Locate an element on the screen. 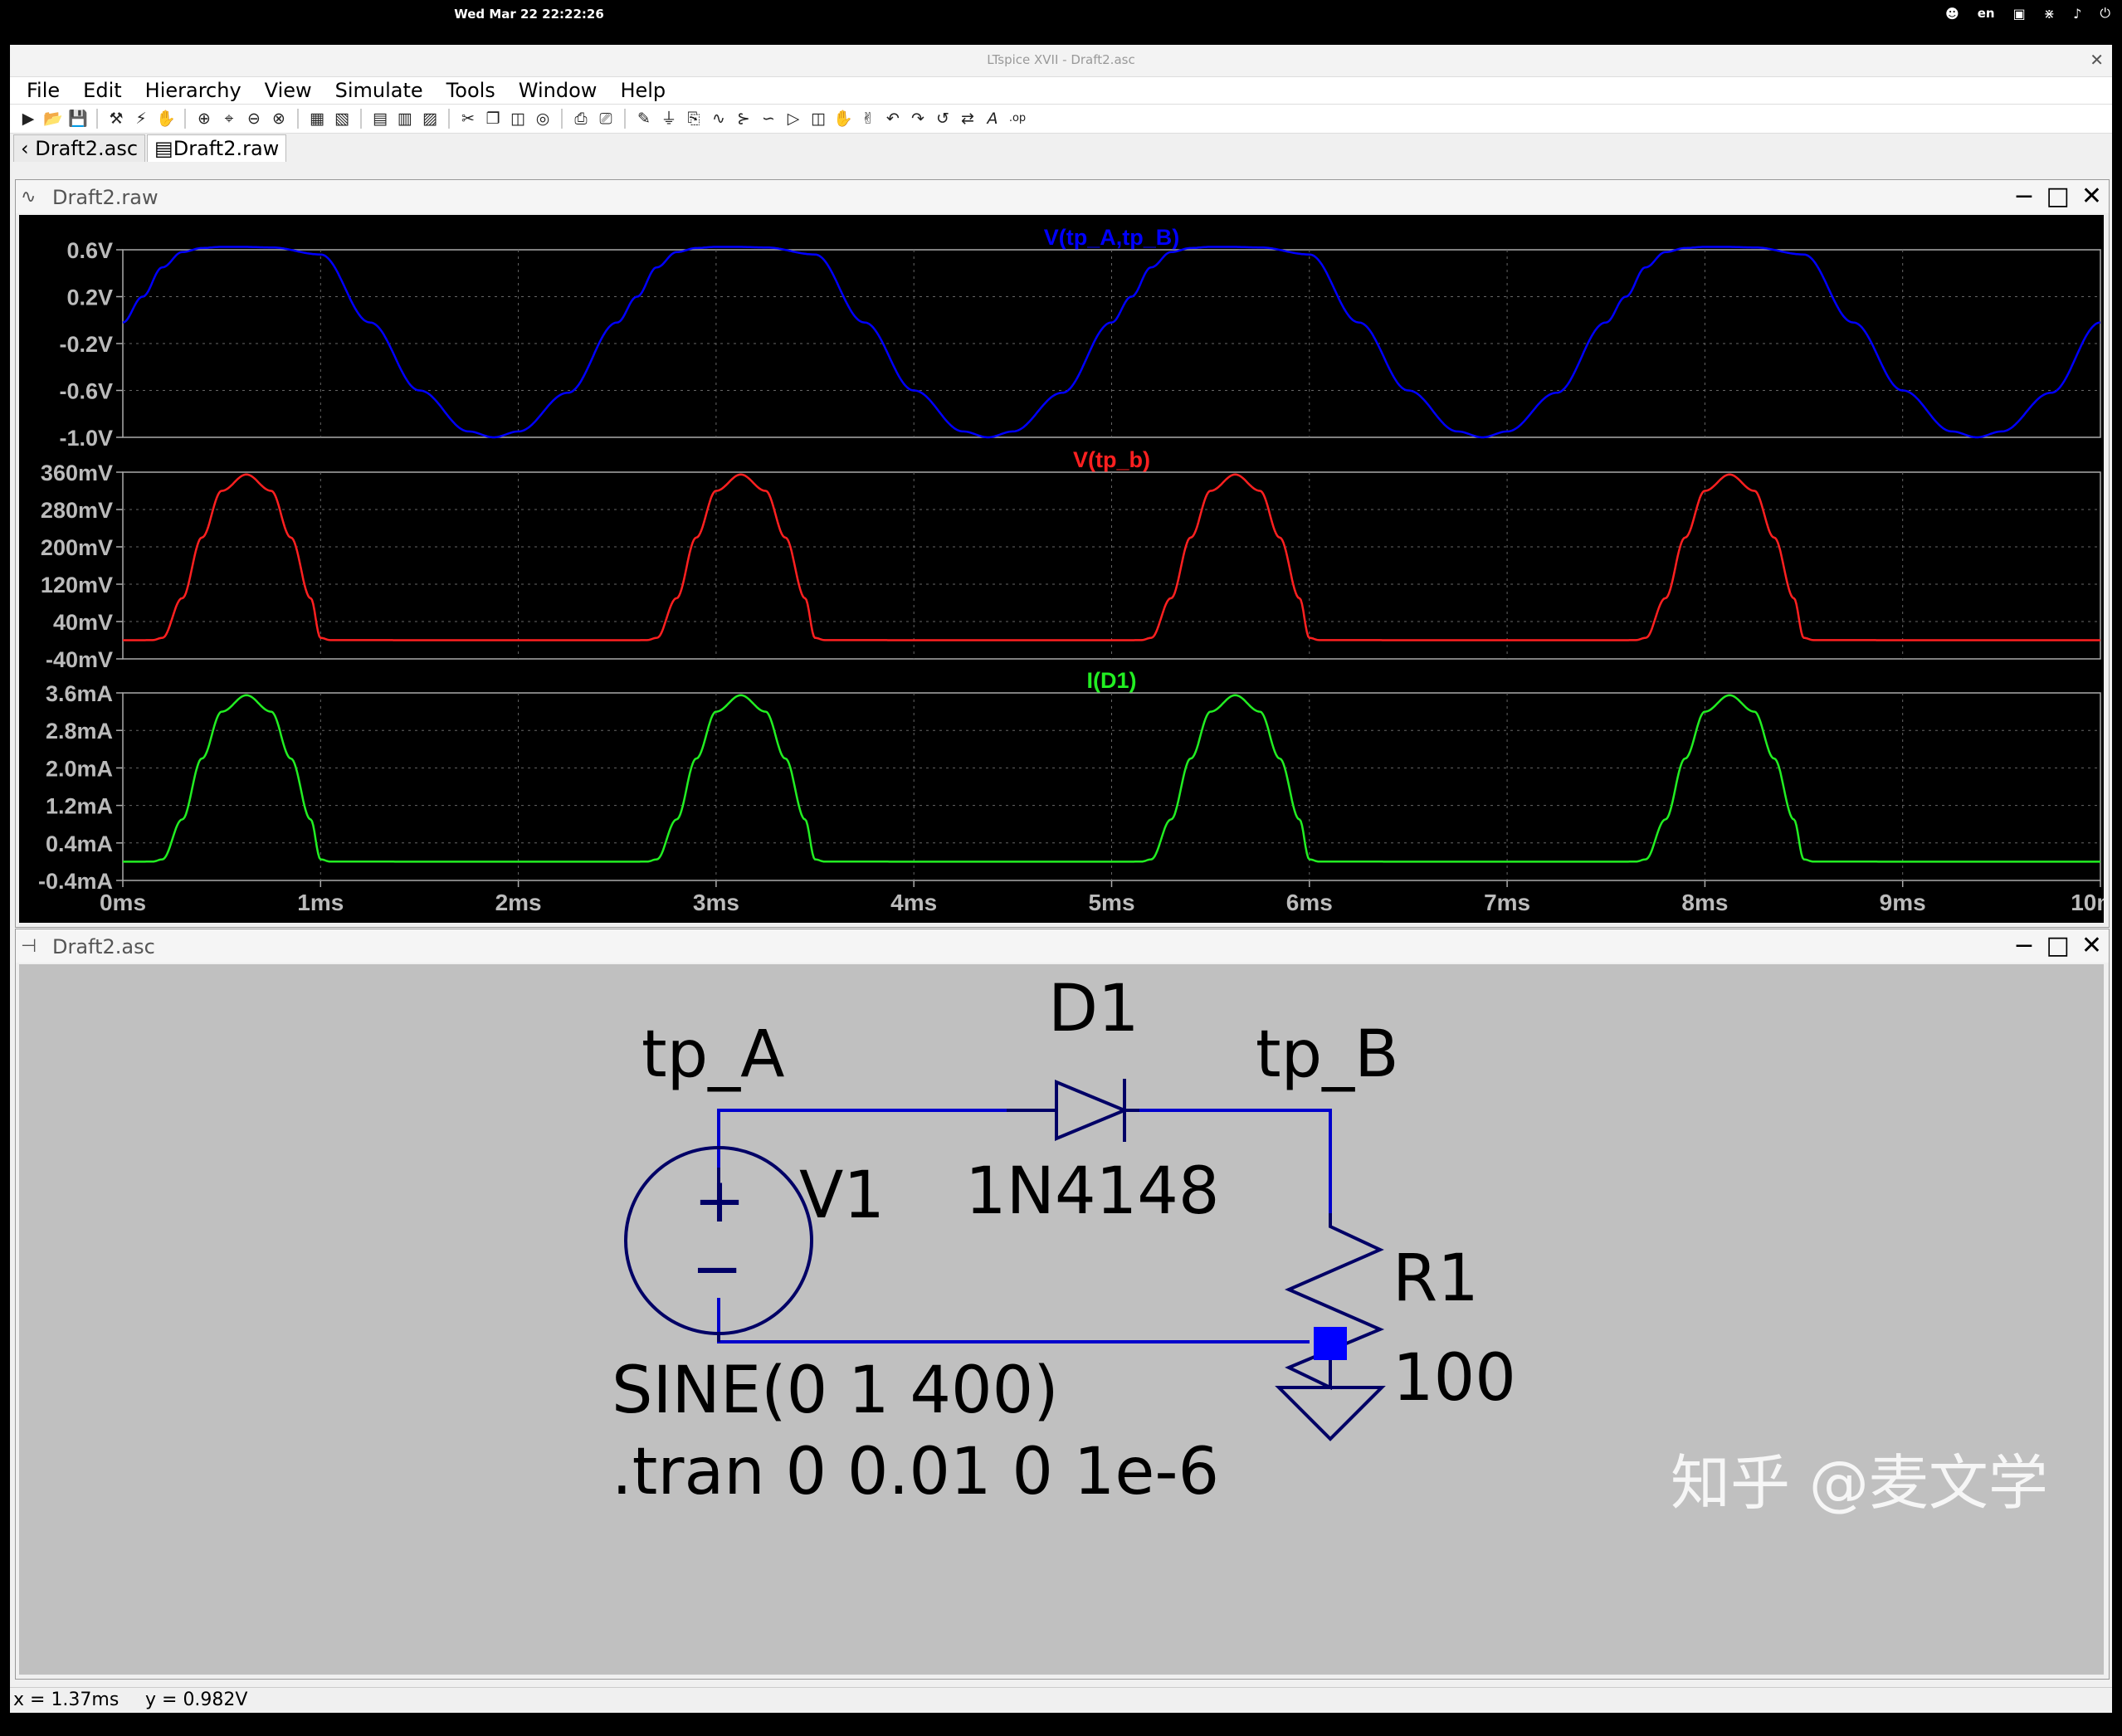 The width and height of the screenshot is (2122, 1736). cascade-icon: ▥ is located at coordinates (405, 119).